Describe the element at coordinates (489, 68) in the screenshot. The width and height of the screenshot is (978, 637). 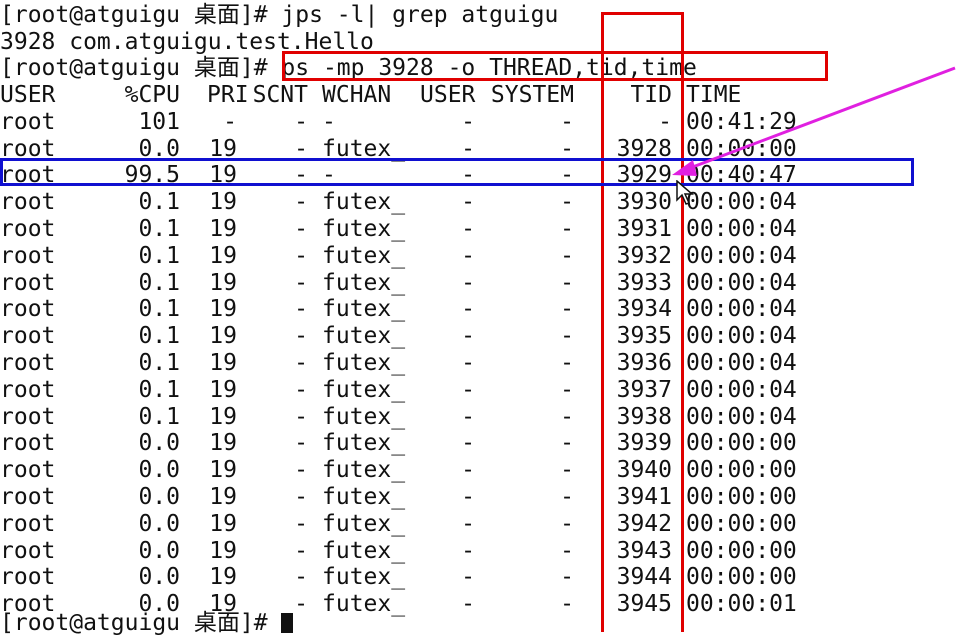
I see `command-text: ps -mp 3928 -o THREAD,tid,time` at that location.